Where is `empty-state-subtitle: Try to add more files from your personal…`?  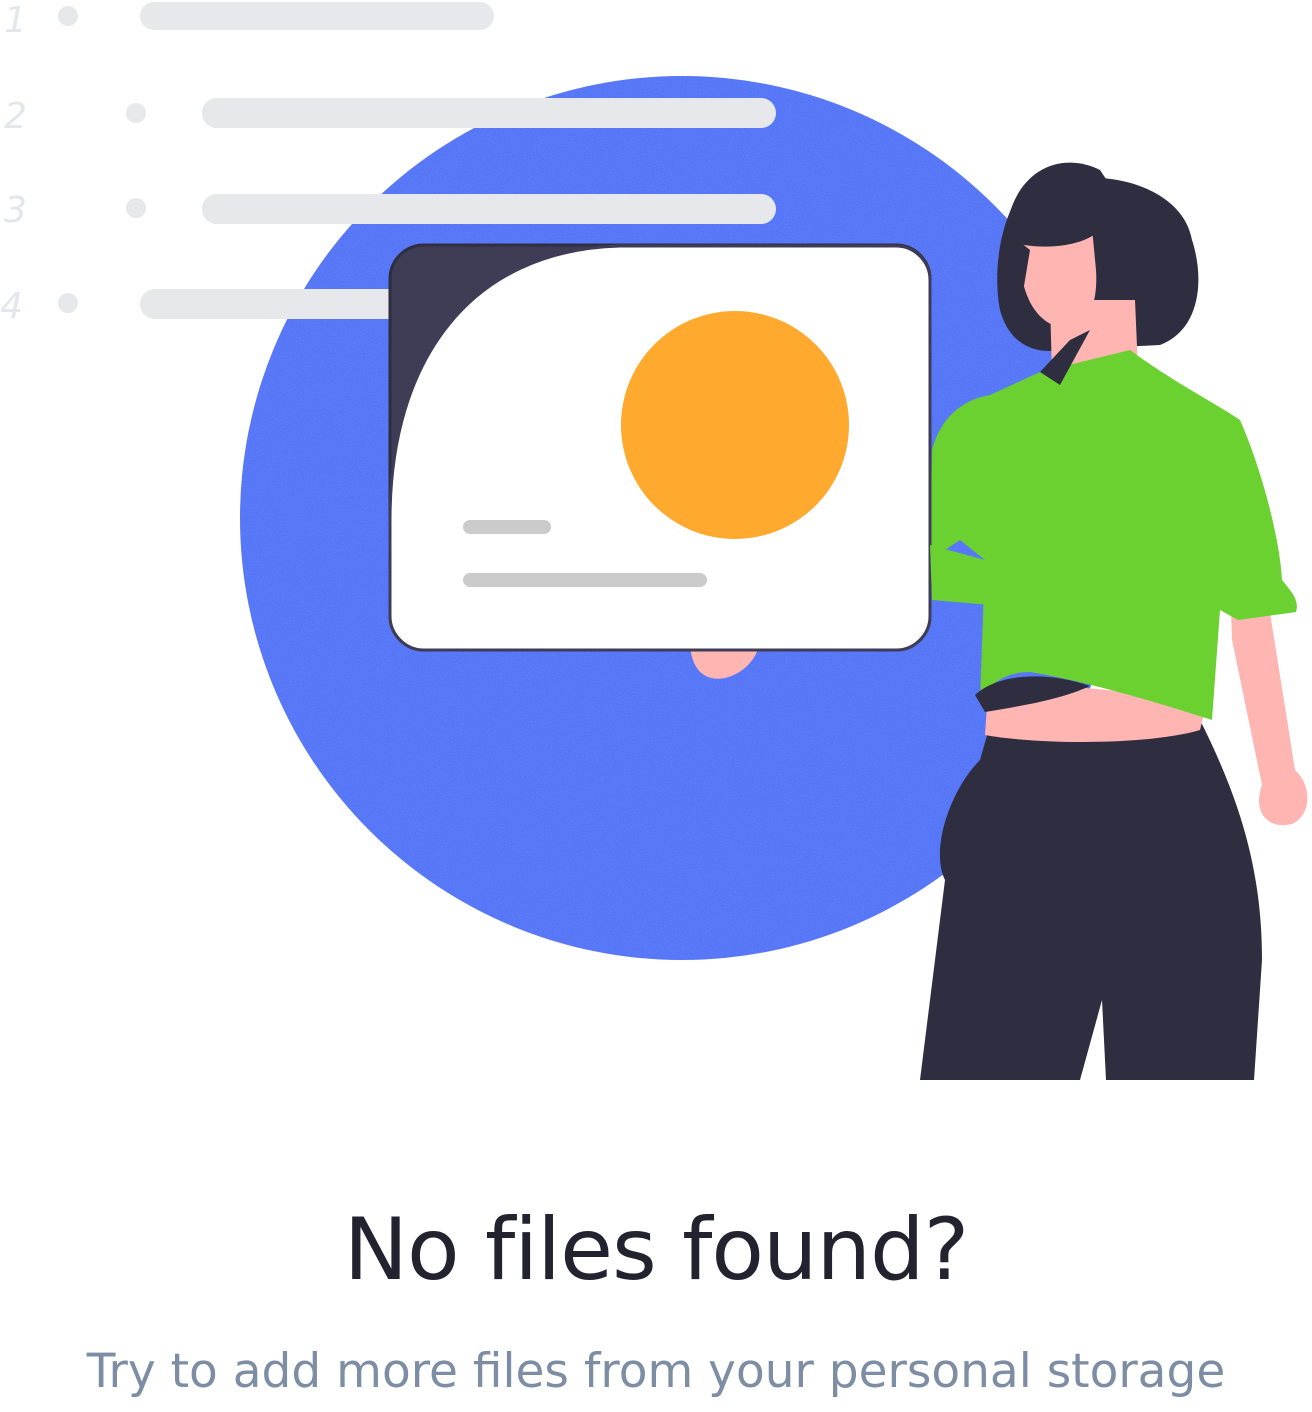
empty-state-subtitle: Try to add more files from your personal… is located at coordinates (656, 1371).